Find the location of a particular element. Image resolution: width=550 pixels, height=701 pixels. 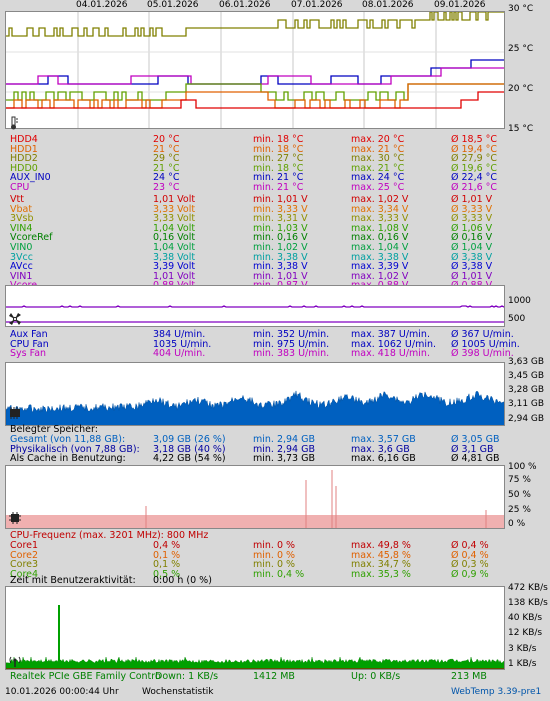

memory-max: max. 6,16 GB is located at coordinates (383, 459).